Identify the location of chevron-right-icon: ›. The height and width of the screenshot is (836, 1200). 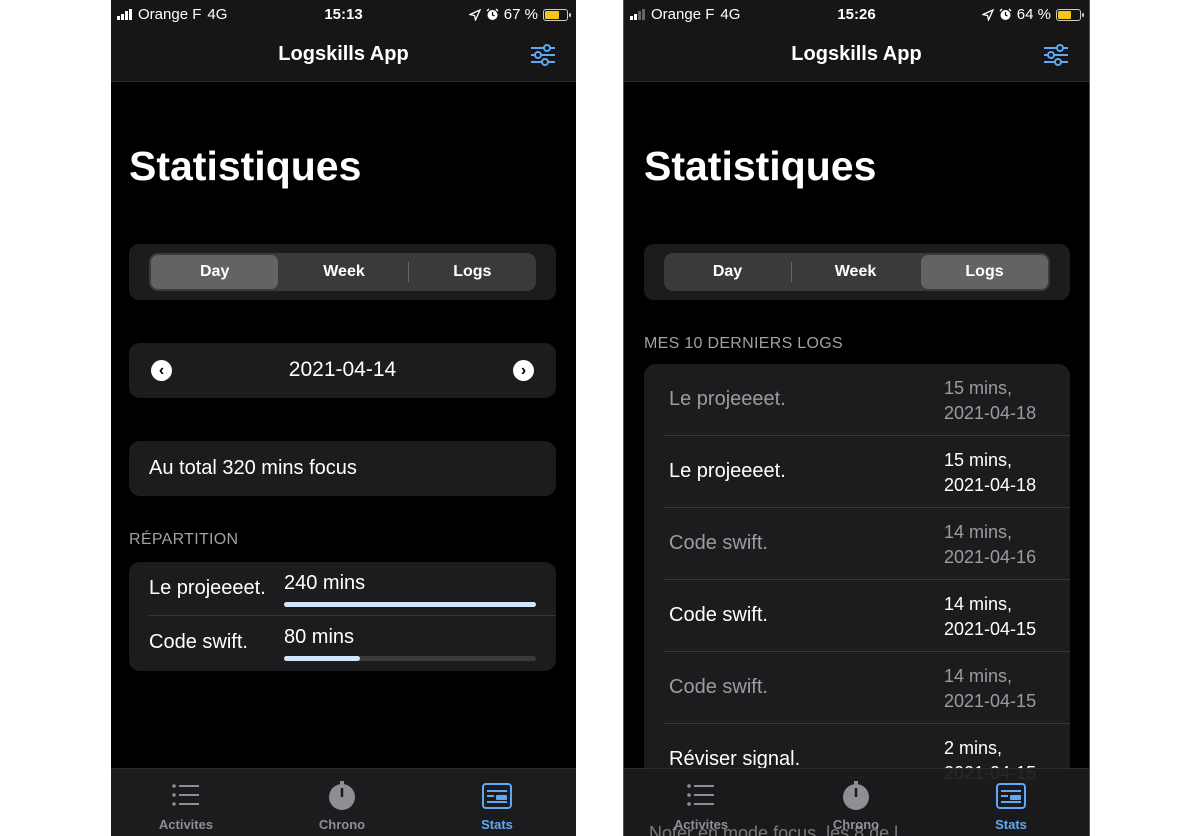
(523, 370).